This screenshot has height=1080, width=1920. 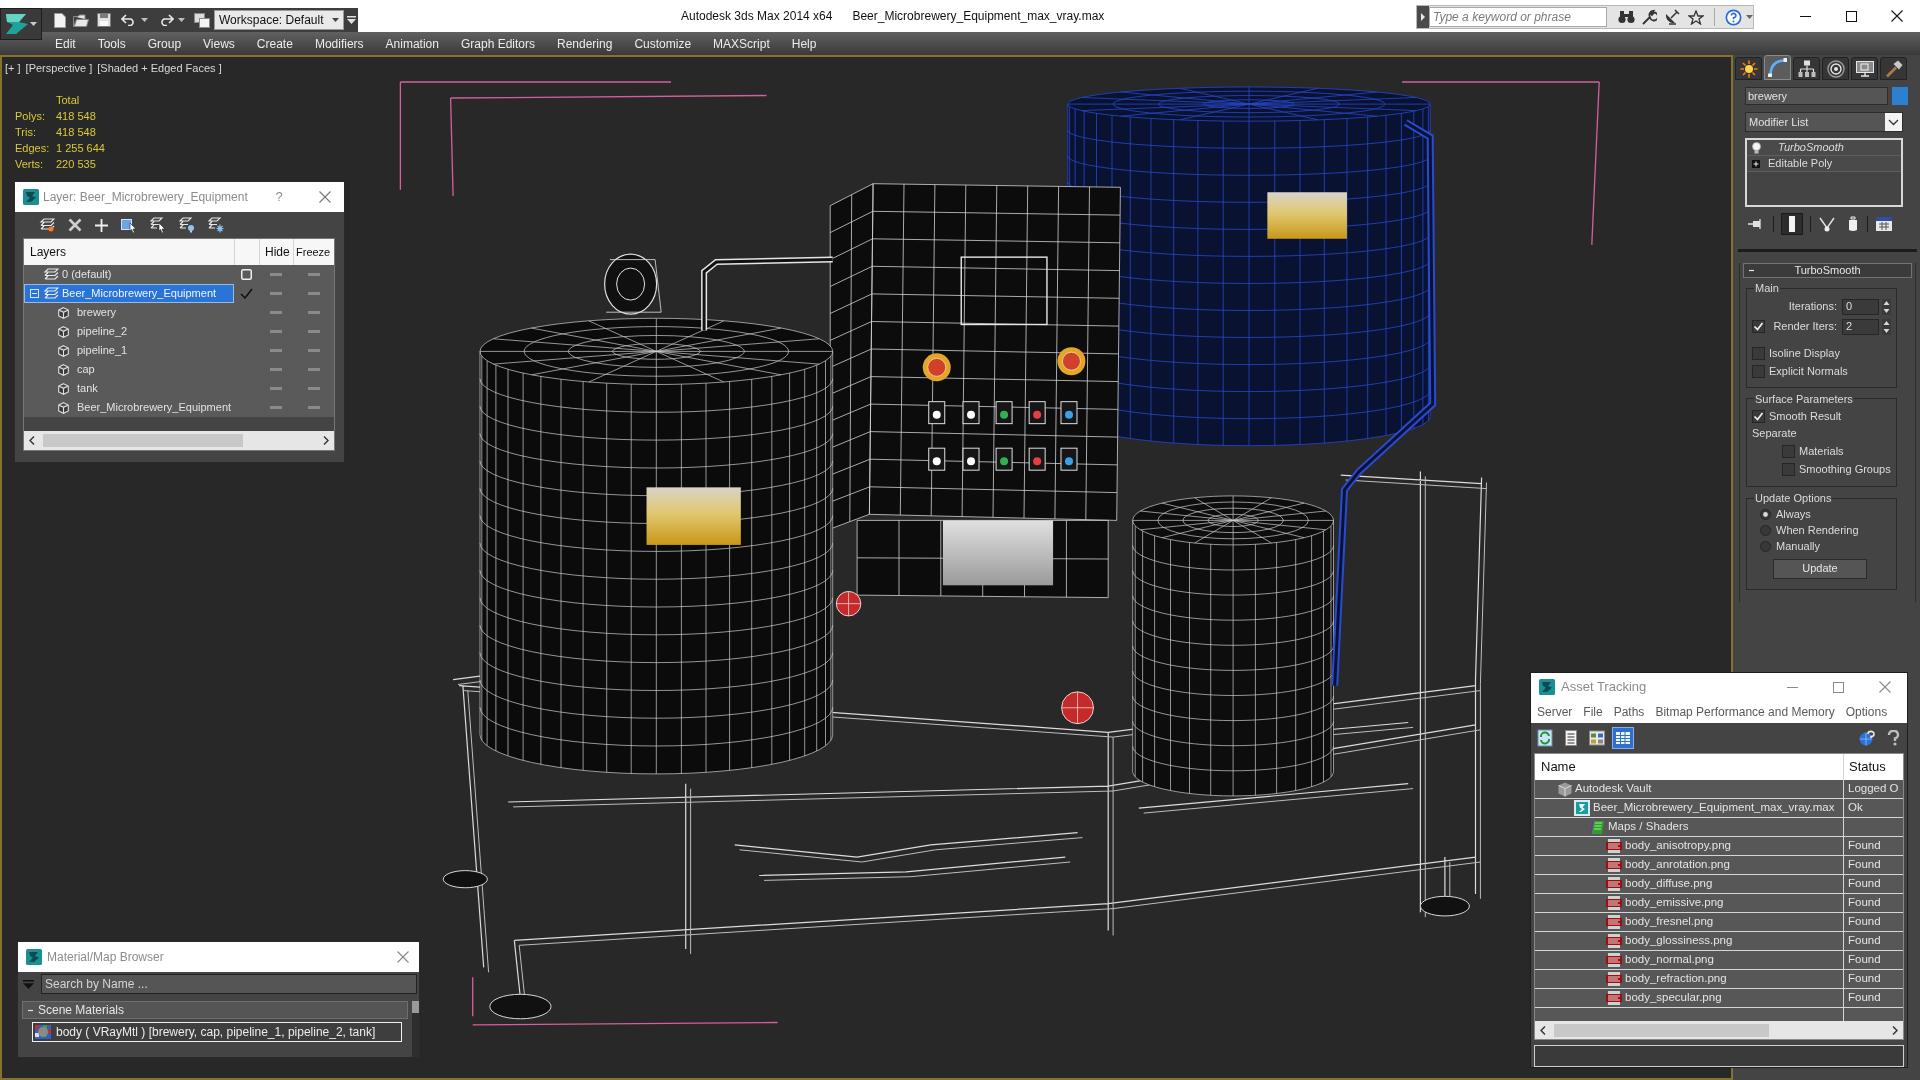 What do you see at coordinates (187, 225) in the screenshot?
I see `layers-bulb-icon` at bounding box center [187, 225].